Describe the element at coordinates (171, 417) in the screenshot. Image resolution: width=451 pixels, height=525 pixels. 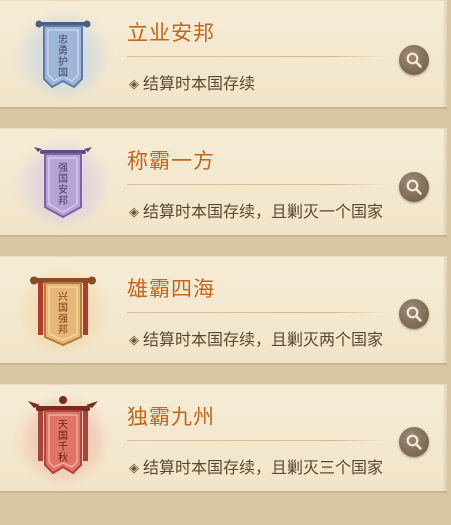
I see `achievement-title: 独霸九州` at that location.